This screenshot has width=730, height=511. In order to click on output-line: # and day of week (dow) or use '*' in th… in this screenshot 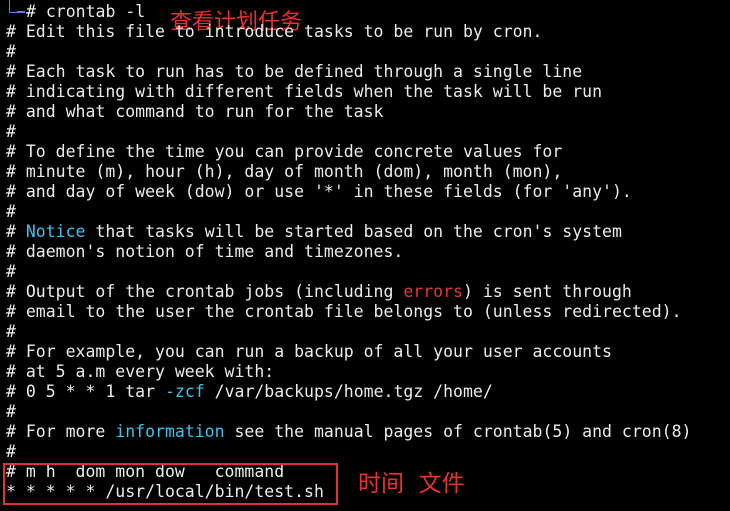, I will do `click(319, 191)`.